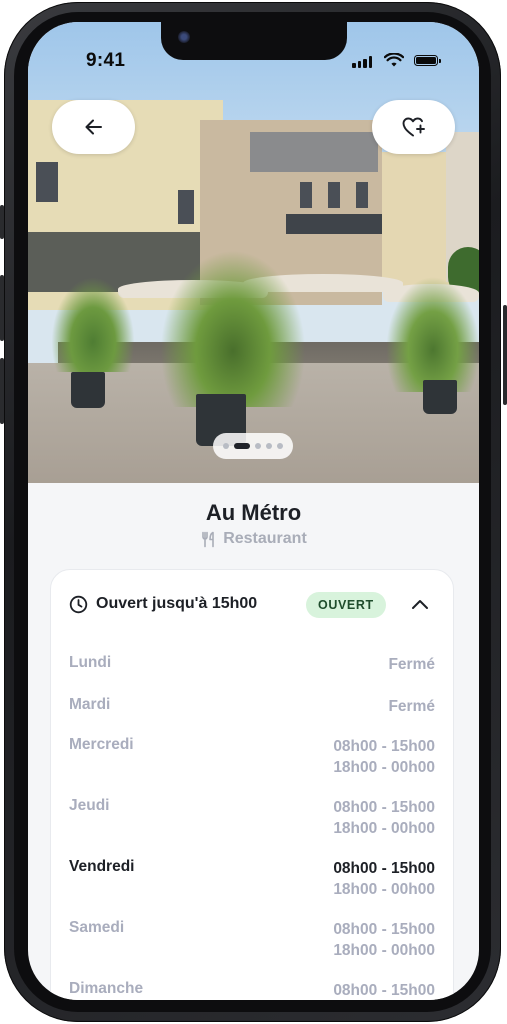 The height and width of the screenshot is (1024, 507). I want to click on back-button, so click(93, 127).